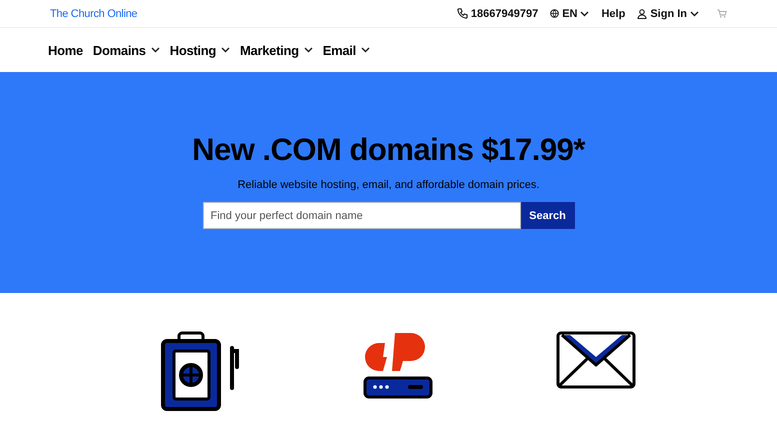  What do you see at coordinates (389, 185) in the screenshot?
I see `hero-subtitle: Reliable website hosting, email, and affordable domain prices.` at bounding box center [389, 185].